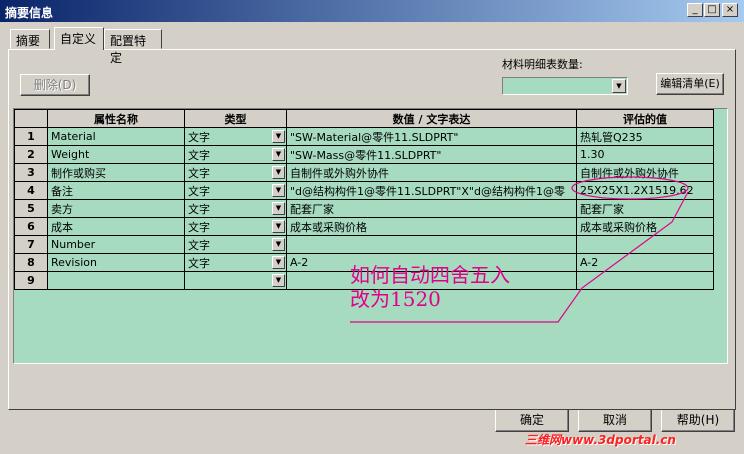 The width and height of the screenshot is (744, 454). Describe the element at coordinates (630, 188) in the screenshot. I see `annotation-ellipse` at that location.